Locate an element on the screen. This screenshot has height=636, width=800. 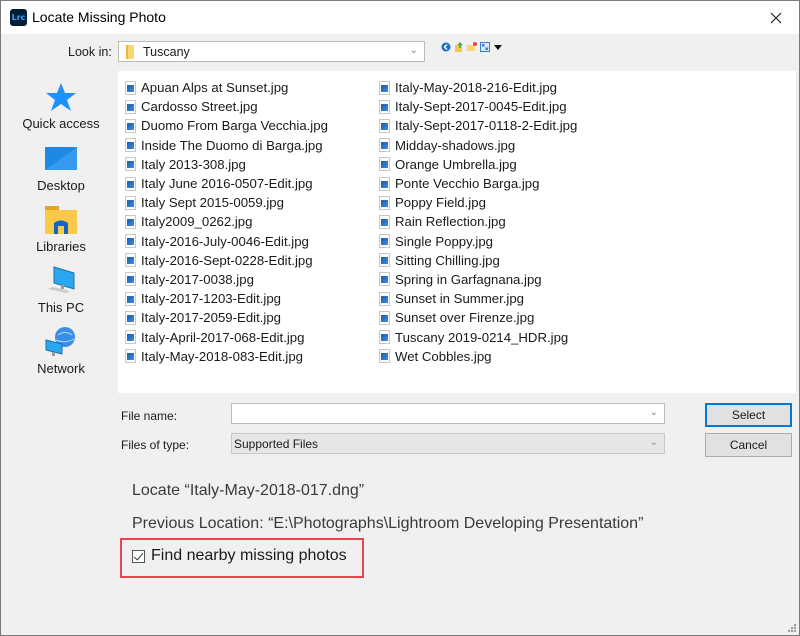
file-item: Apuan Alps at Sunset.jpg is located at coordinates (226, 87).